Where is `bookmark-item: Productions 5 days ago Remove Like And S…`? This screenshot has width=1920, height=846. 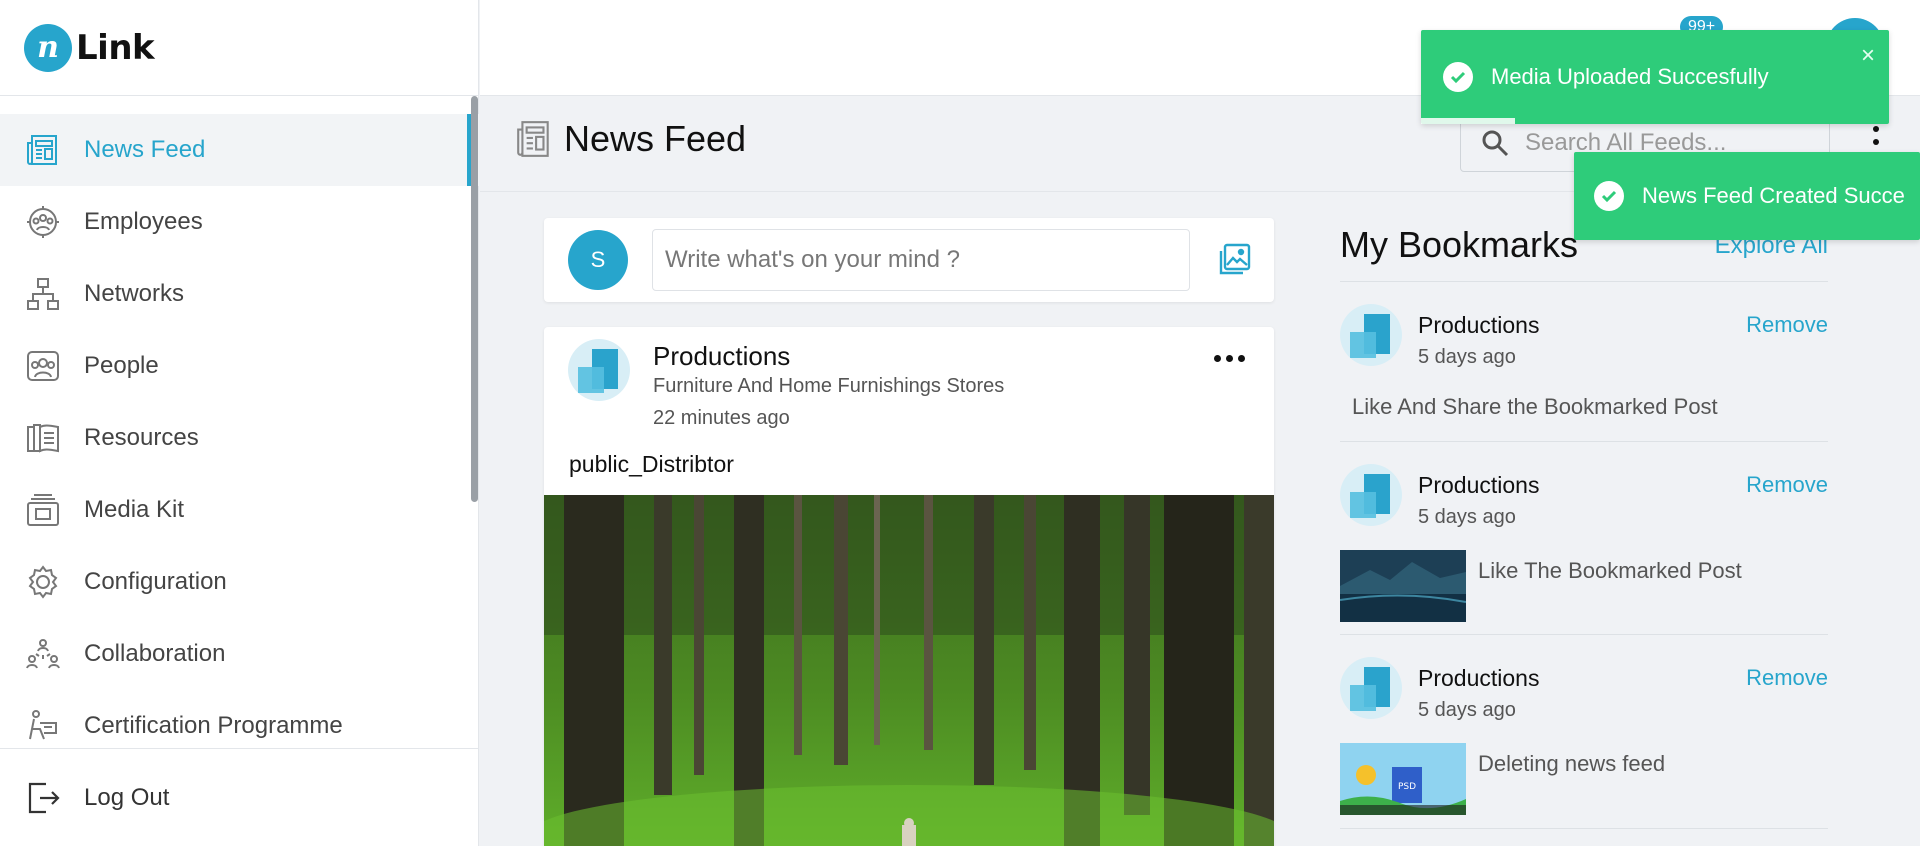
bookmark-item: Productions 5 days ago Remove Like And S… is located at coordinates (1584, 362).